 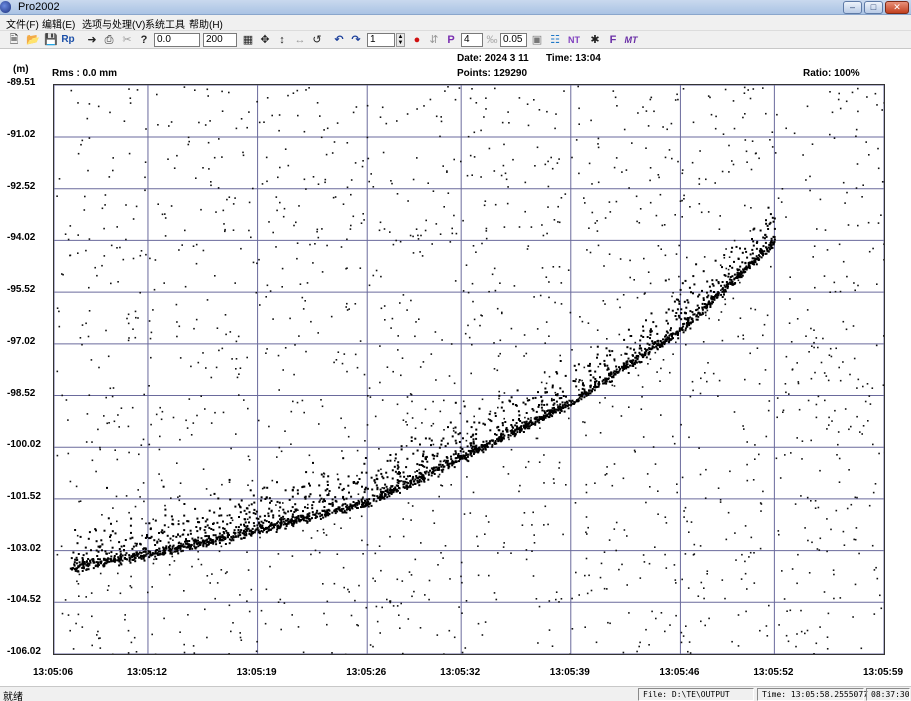 I want to click on range-value-input: 200, so click(x=220, y=40).